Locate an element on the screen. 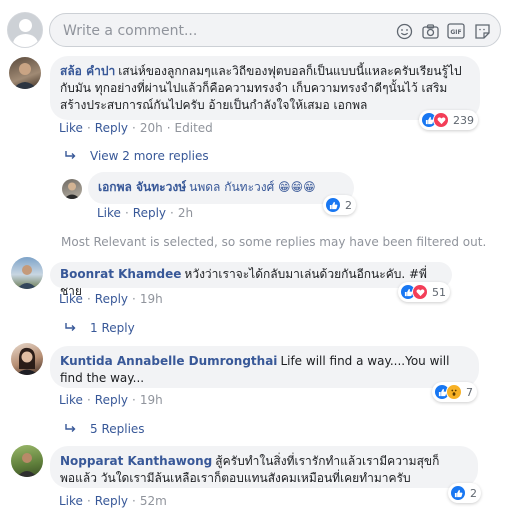  reply-timestamp: 2h is located at coordinates (185, 213).